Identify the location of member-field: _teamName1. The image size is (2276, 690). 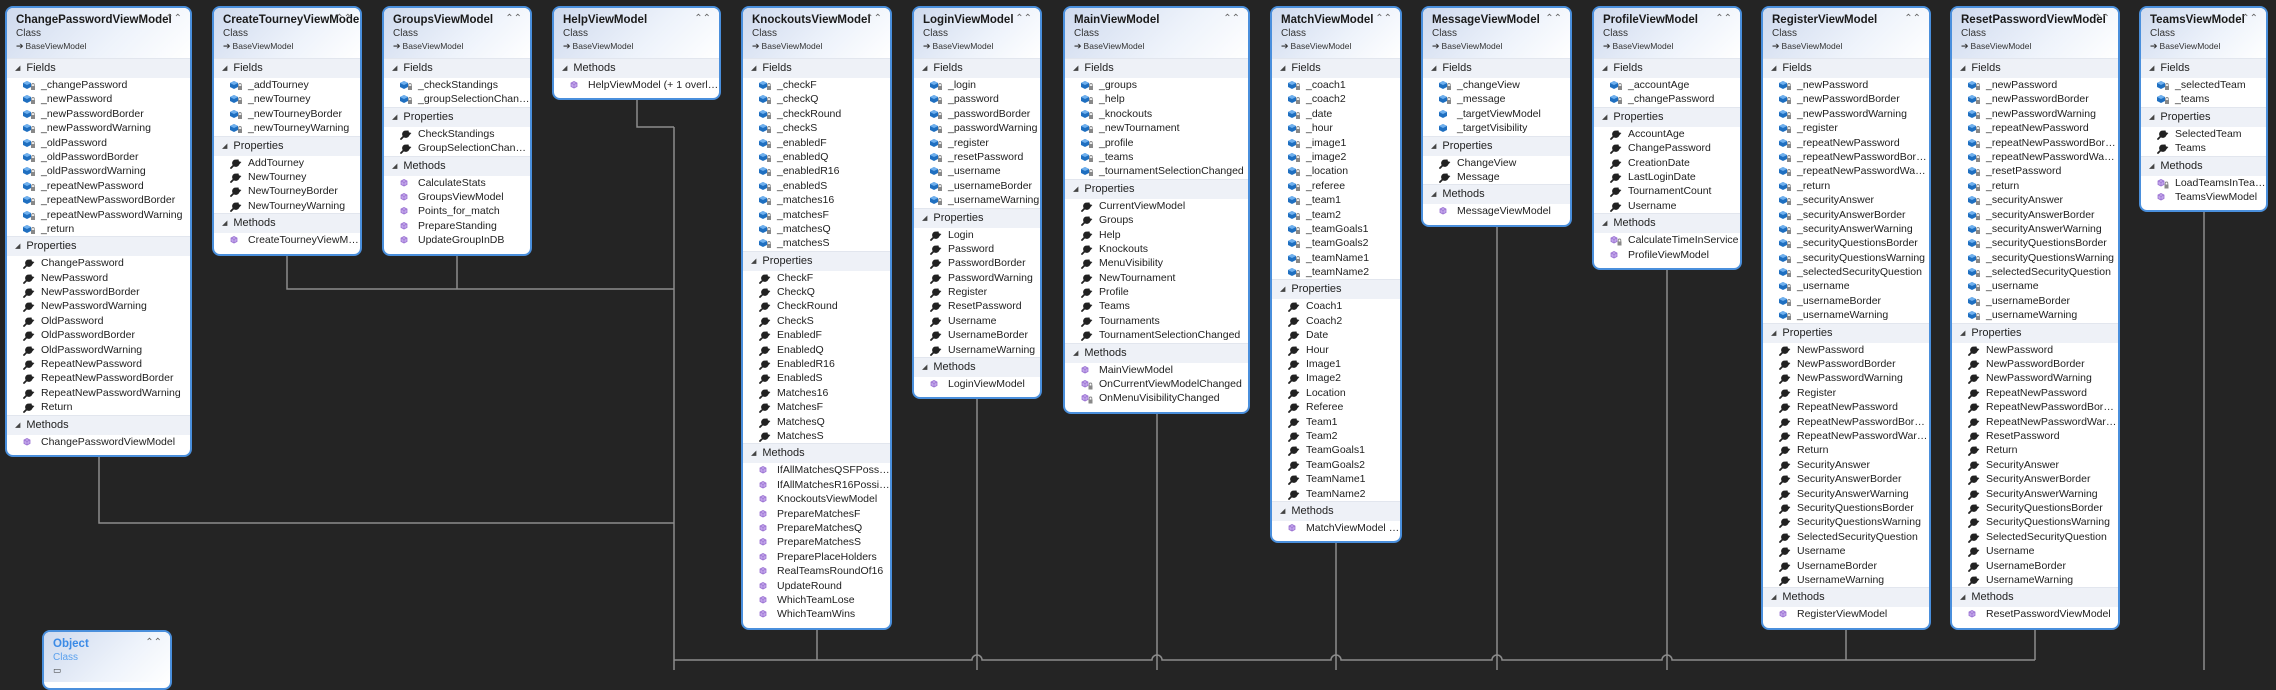
(1336, 258).